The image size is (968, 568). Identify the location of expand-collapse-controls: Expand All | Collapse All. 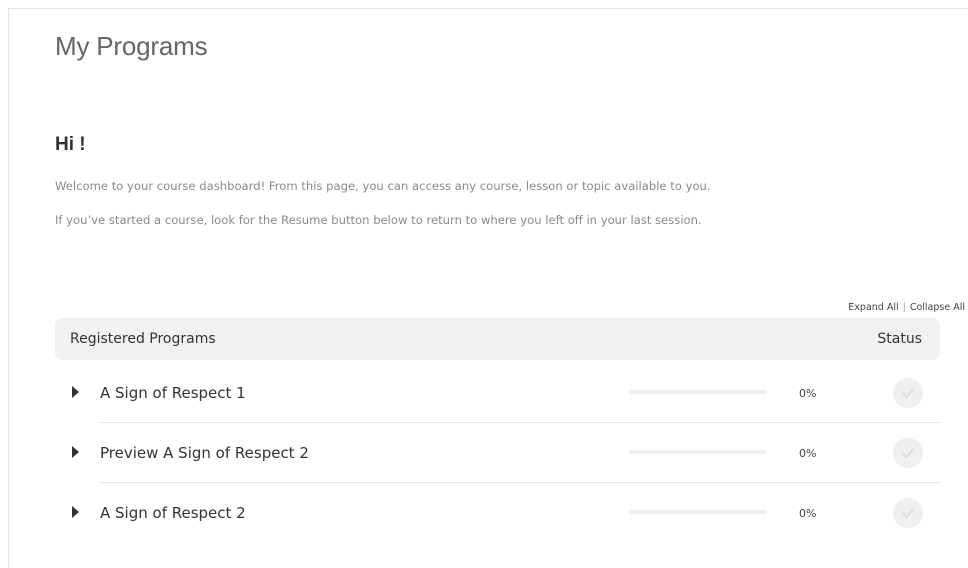
(906, 307).